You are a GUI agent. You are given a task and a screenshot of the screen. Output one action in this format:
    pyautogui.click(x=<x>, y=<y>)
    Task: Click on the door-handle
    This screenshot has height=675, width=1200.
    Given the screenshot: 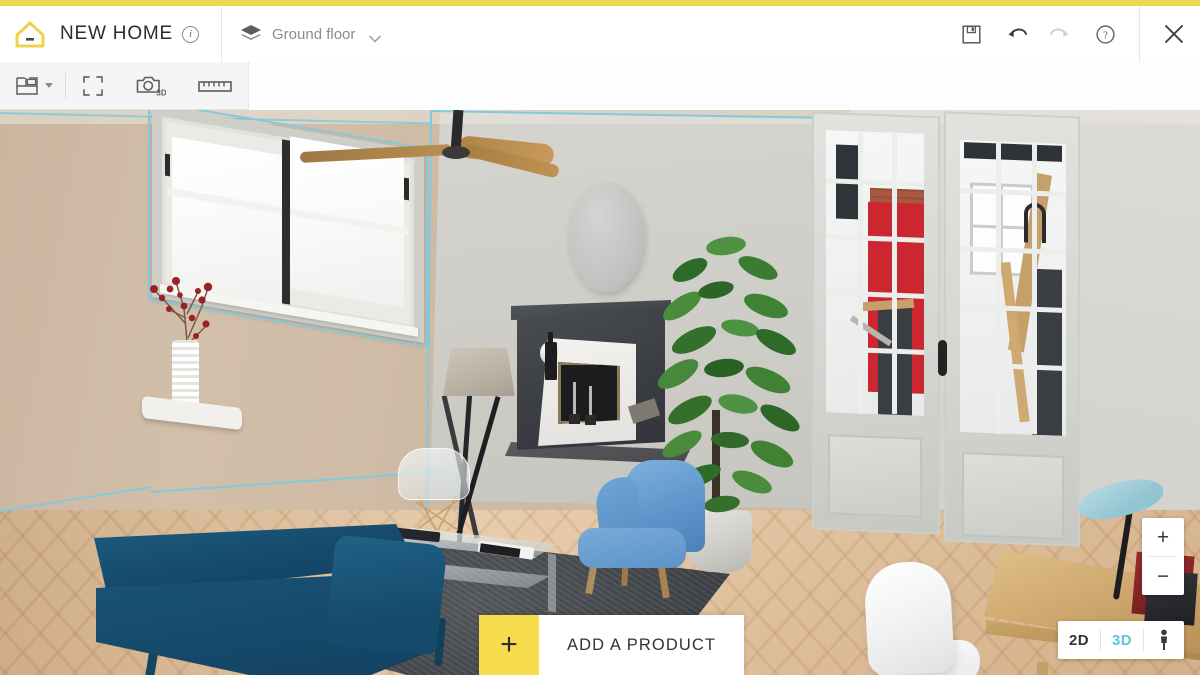 What is the action you would take?
    pyautogui.click(x=942, y=358)
    